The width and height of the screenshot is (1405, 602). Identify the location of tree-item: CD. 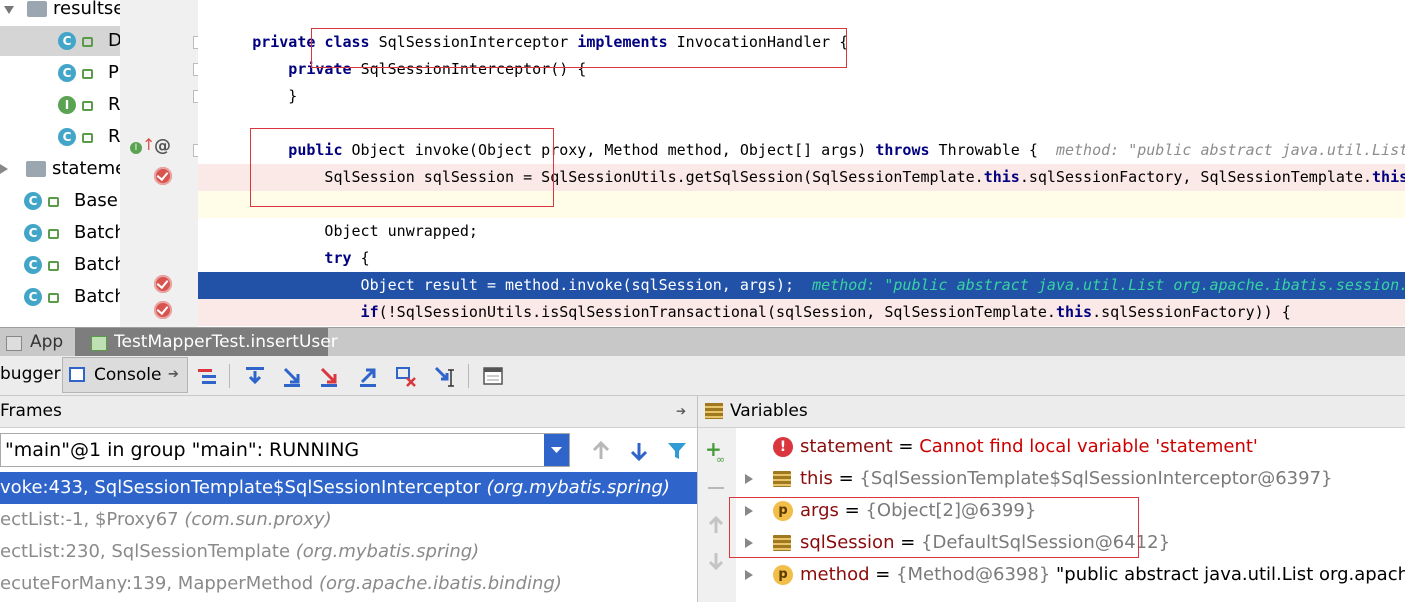
(60, 41).